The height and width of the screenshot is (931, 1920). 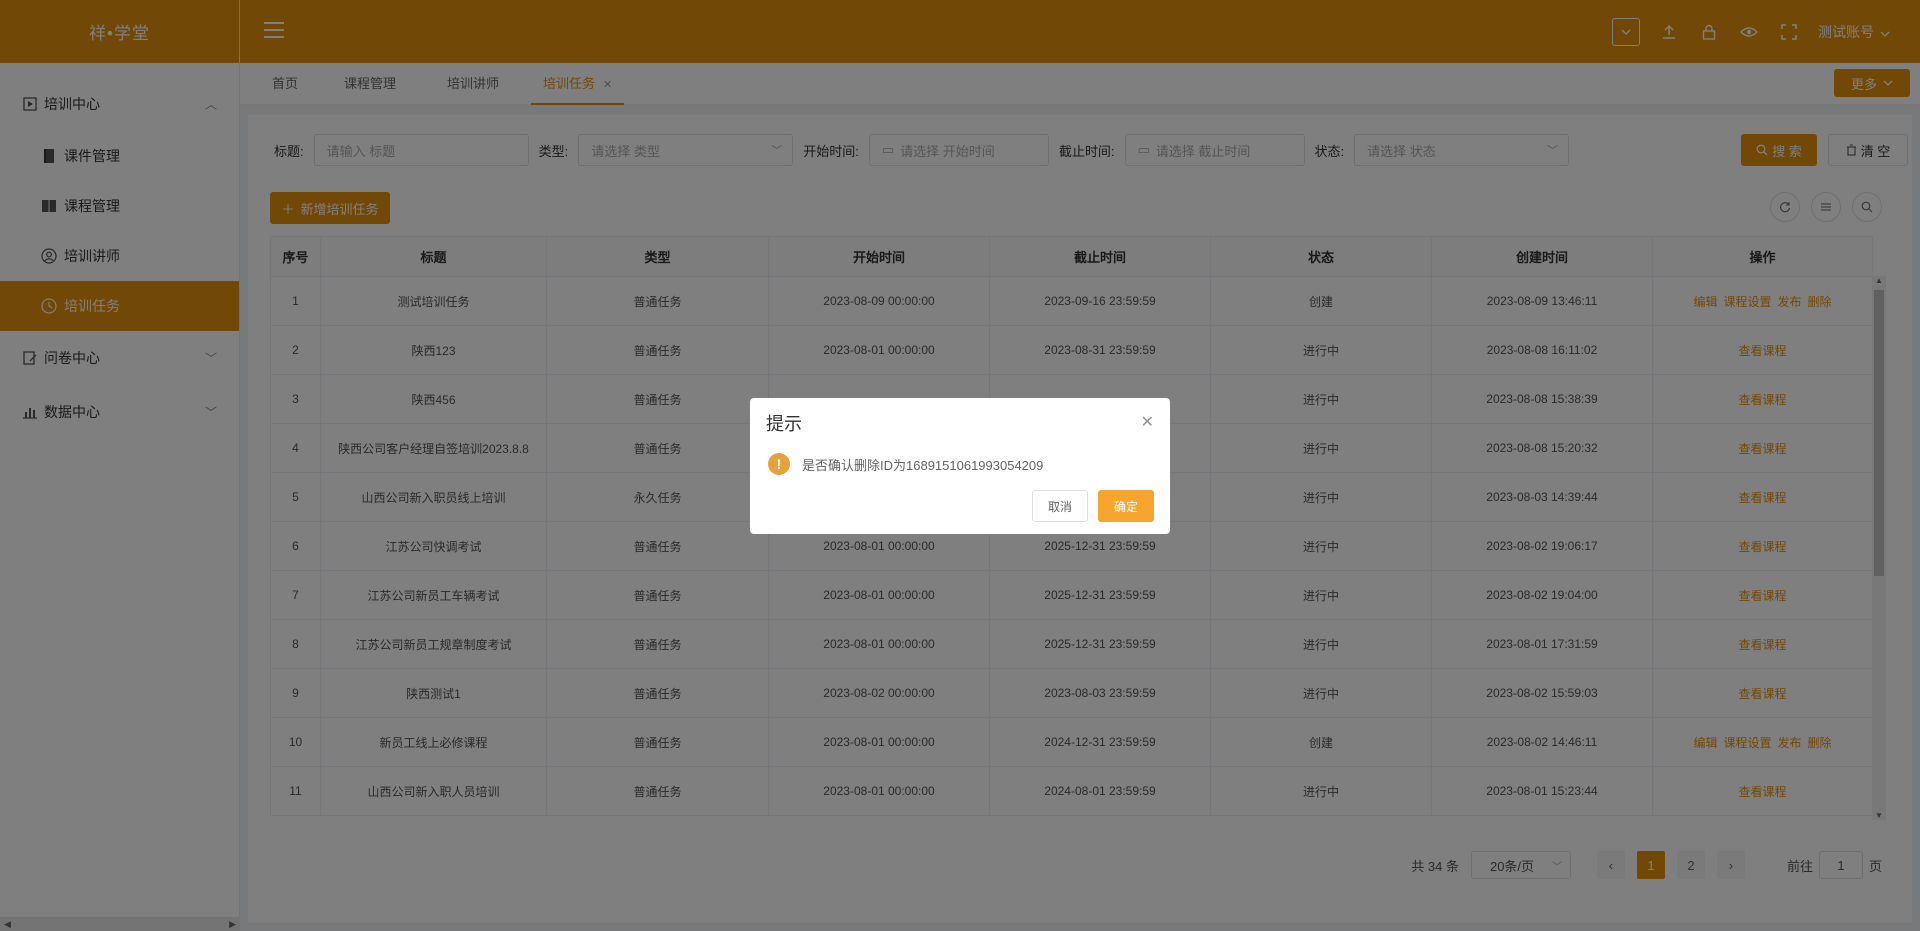 I want to click on dialog-title: 提示, so click(x=784, y=424).